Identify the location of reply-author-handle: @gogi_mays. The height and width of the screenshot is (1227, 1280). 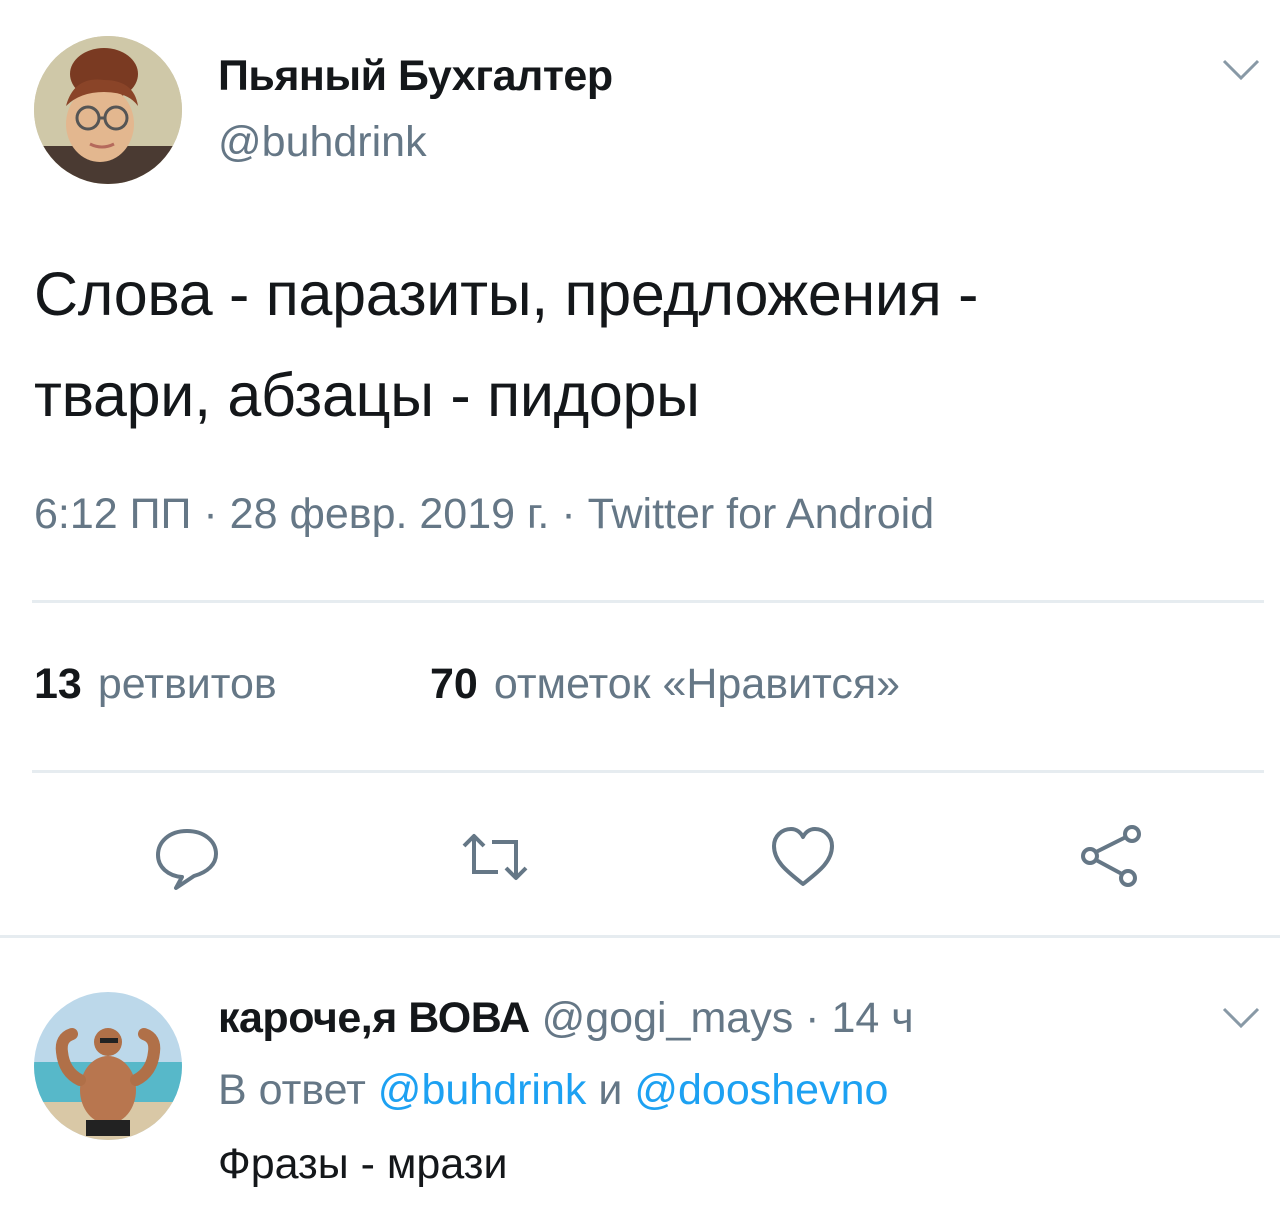
(668, 1018).